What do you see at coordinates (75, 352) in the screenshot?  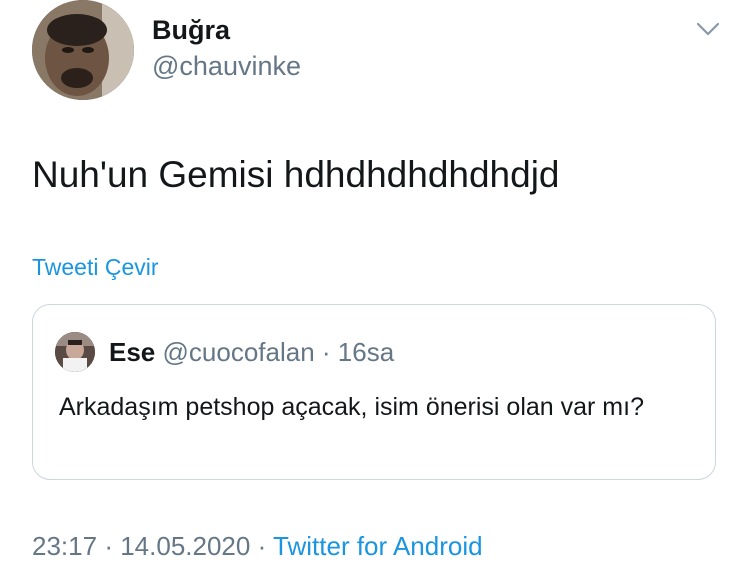 I see `quoted-author-avatar` at bounding box center [75, 352].